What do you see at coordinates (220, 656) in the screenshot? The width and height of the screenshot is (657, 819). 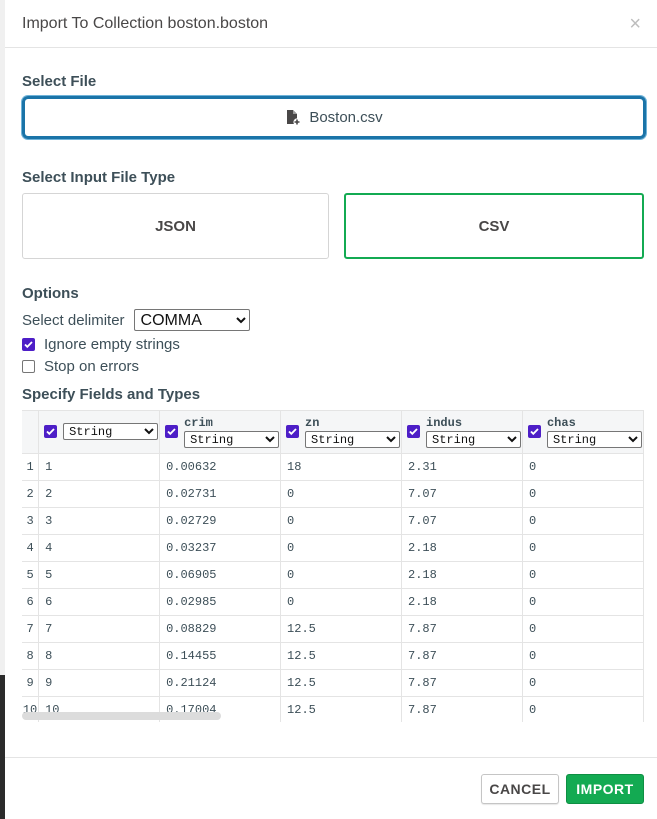 I see `table-cell: 0.14455` at bounding box center [220, 656].